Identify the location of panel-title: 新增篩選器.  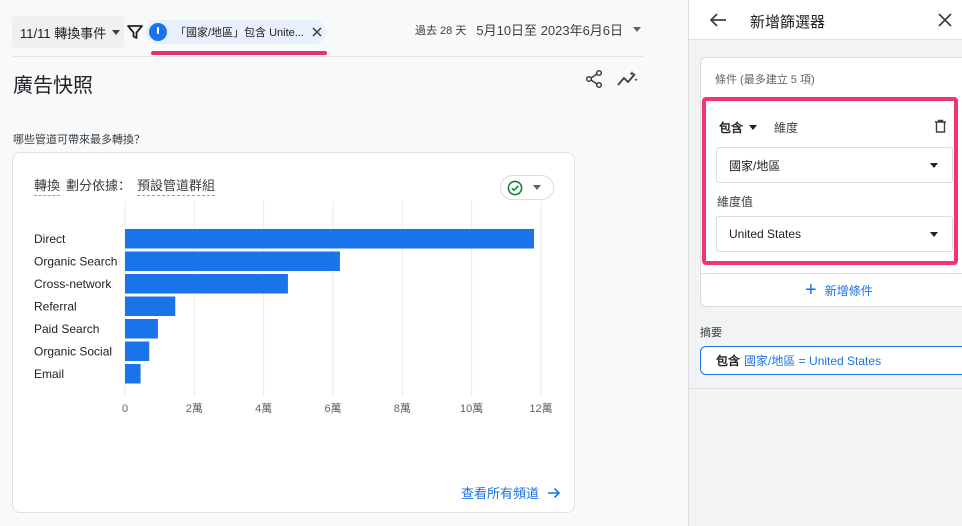
(788, 22).